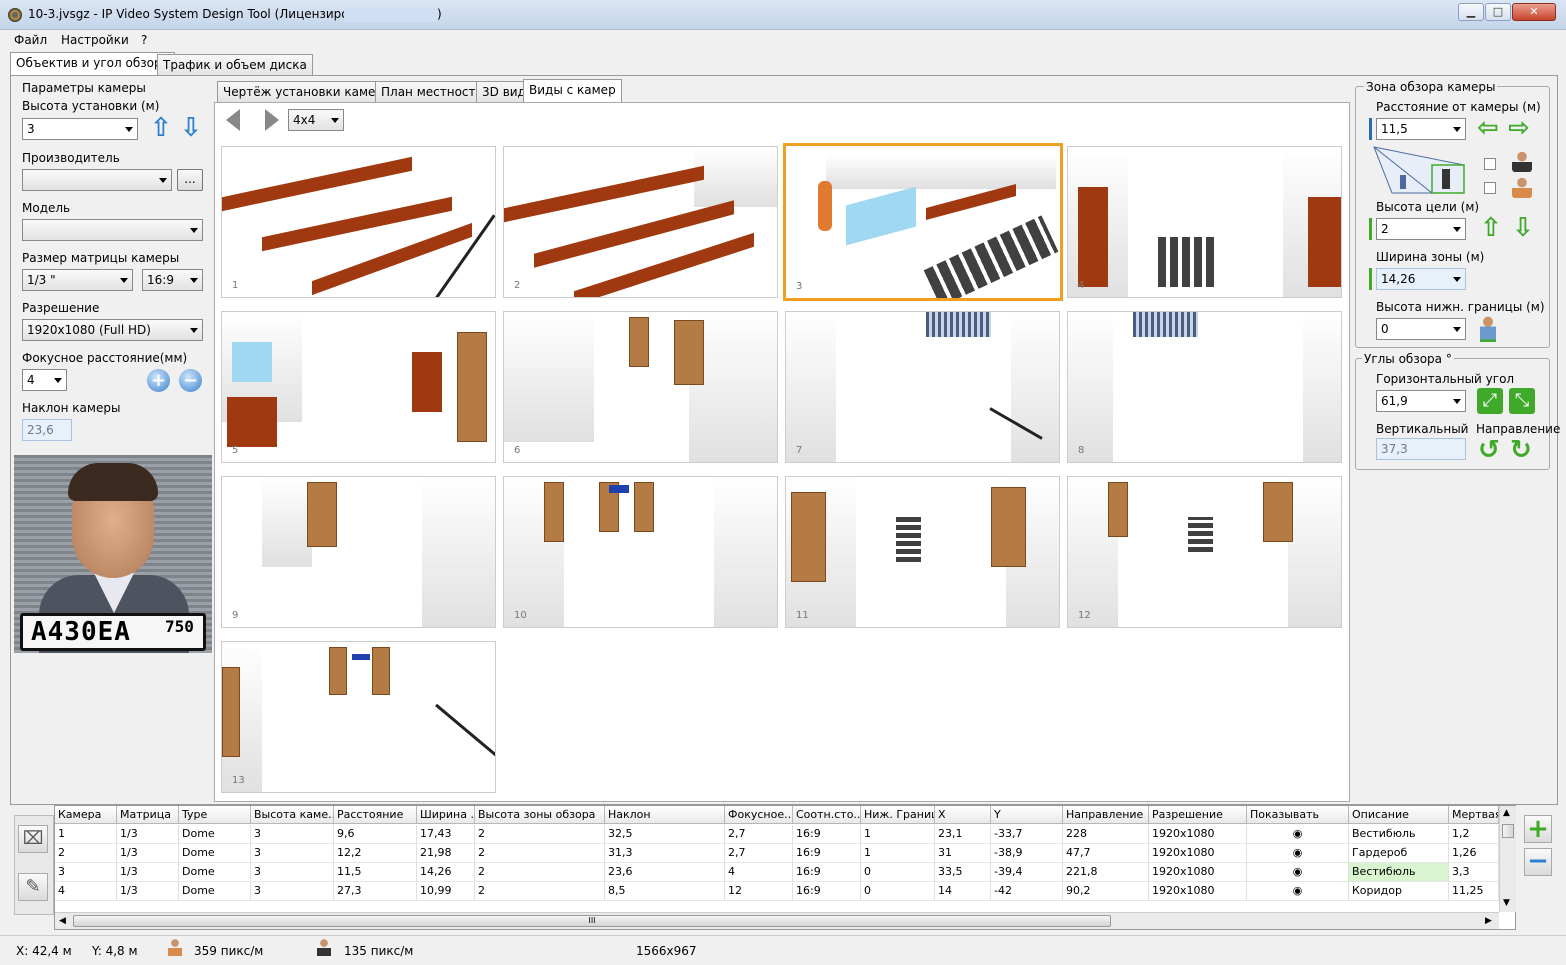  I want to click on distance-left-icon: ⇦, so click(1488, 128).